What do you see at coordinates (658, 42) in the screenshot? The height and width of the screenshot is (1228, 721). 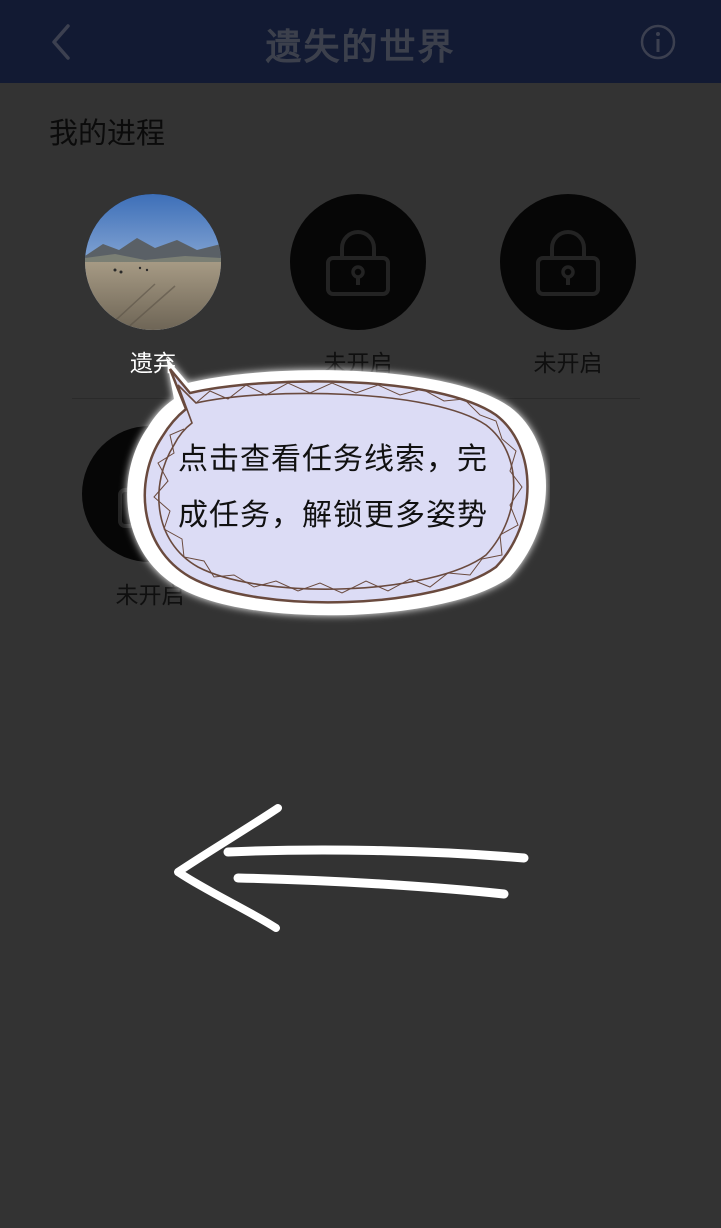 I see `info-icon` at bounding box center [658, 42].